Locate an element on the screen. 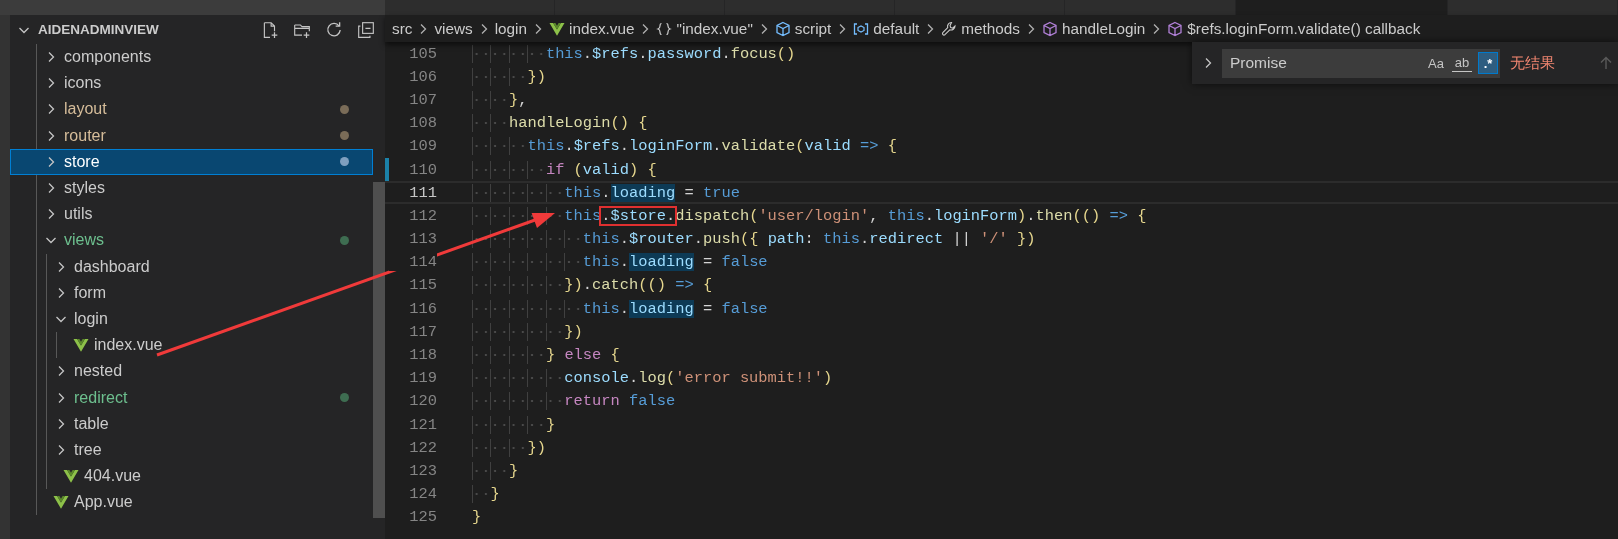  code-line: handleLogin() { is located at coordinates (560, 123).